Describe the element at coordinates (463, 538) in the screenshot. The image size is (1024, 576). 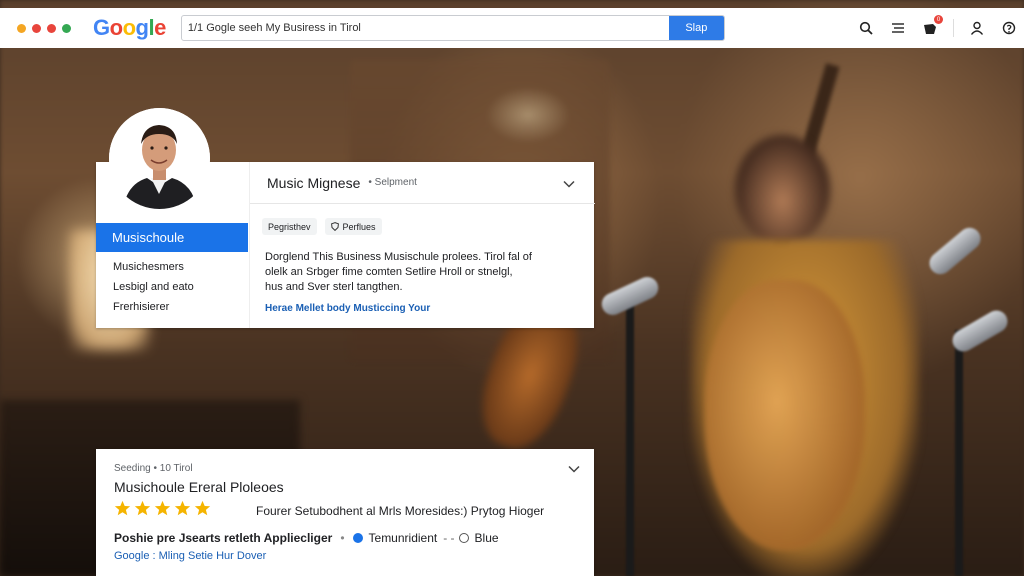
I see `circle-icon` at that location.